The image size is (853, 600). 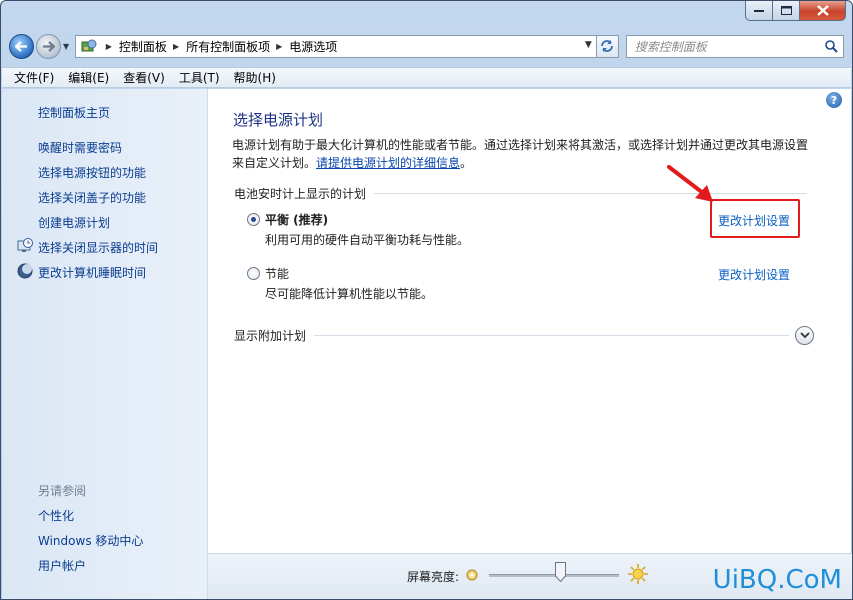 I want to click on maximize-icon, so click(x=786, y=10).